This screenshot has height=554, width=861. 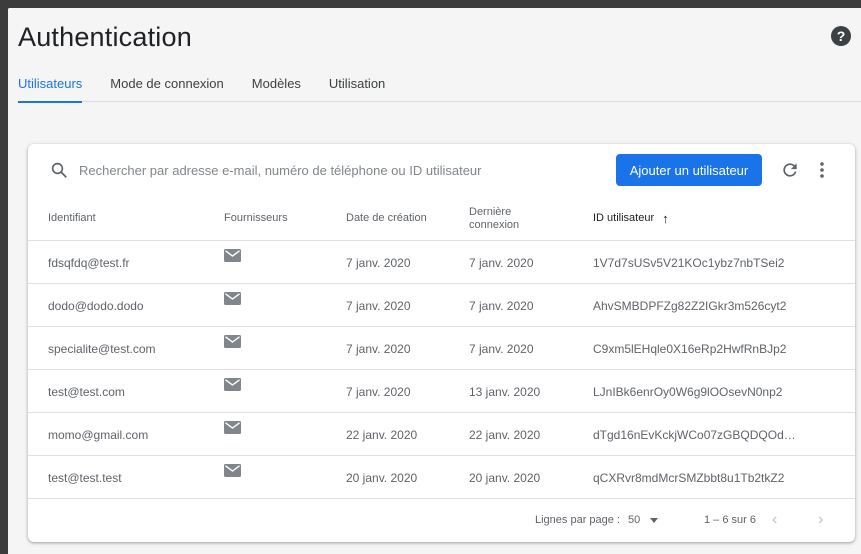 What do you see at coordinates (505, 391) in the screenshot?
I see `cell-last-sign-in: 13 janv. 2020` at bounding box center [505, 391].